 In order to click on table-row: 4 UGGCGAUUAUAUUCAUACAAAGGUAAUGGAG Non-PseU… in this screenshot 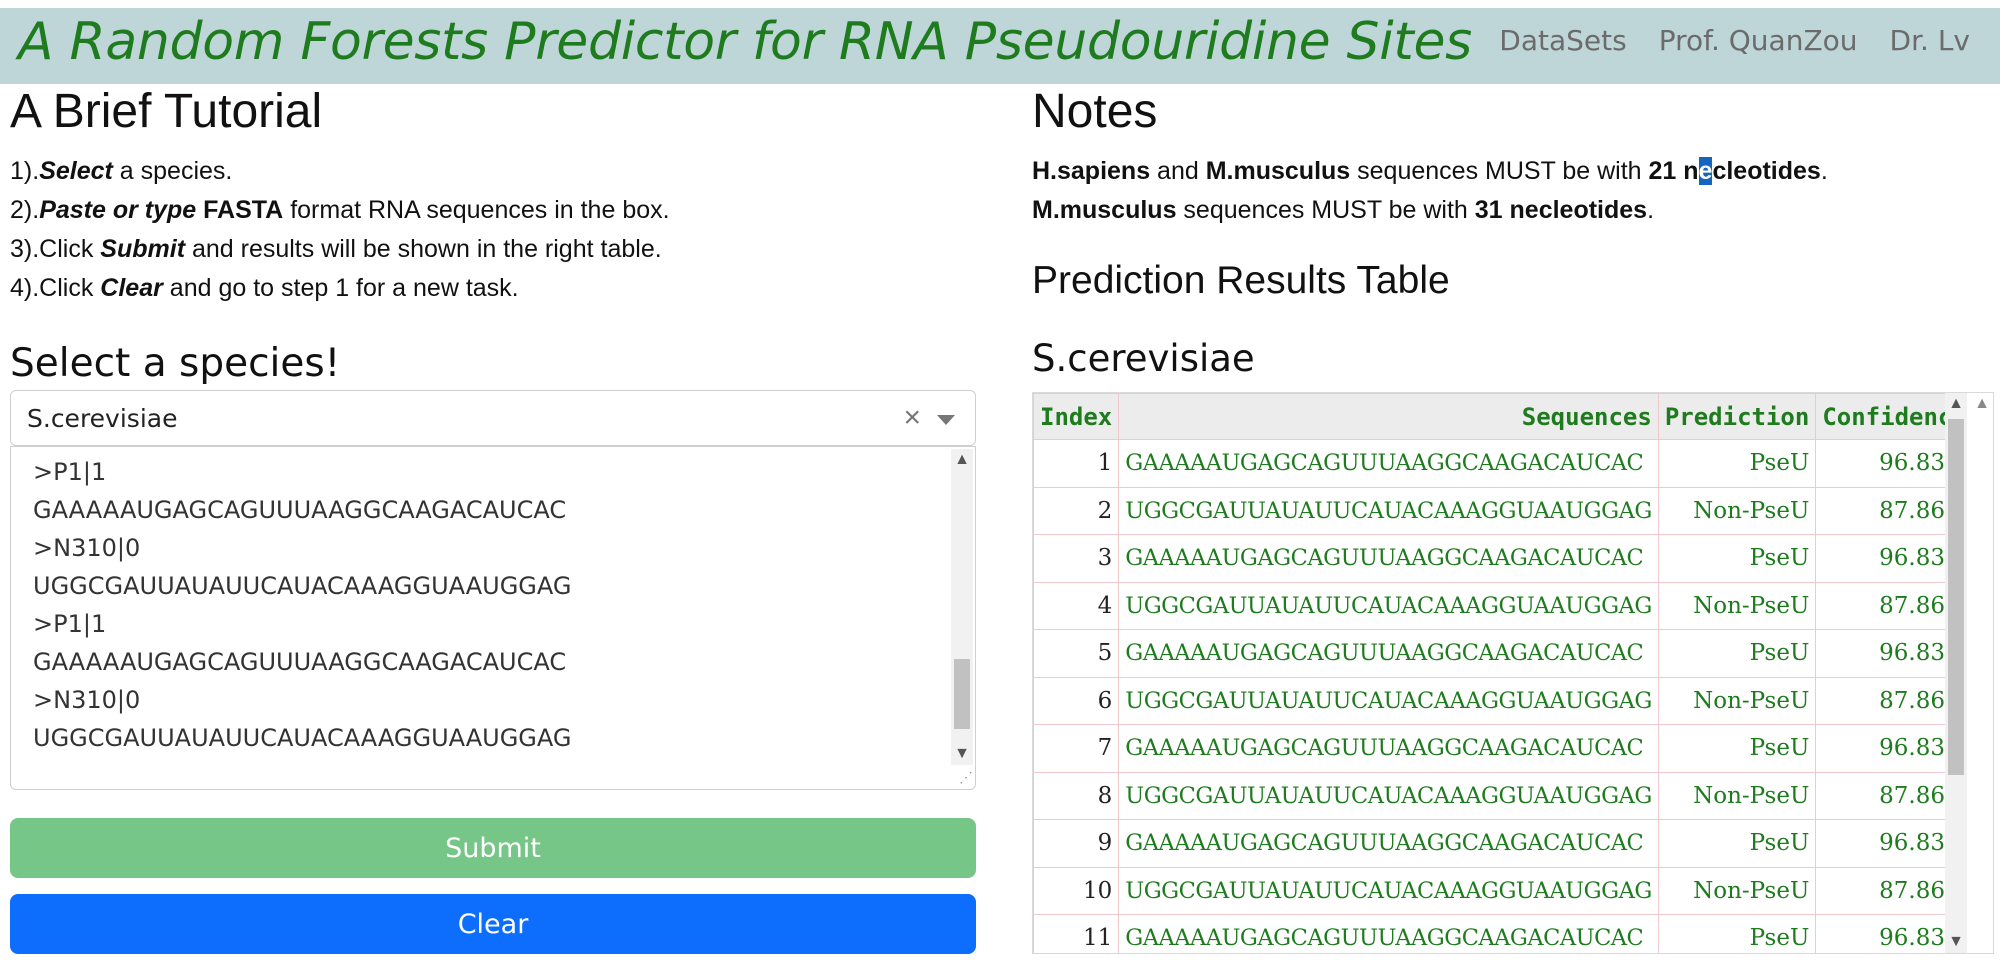, I will do `click(1503, 605)`.